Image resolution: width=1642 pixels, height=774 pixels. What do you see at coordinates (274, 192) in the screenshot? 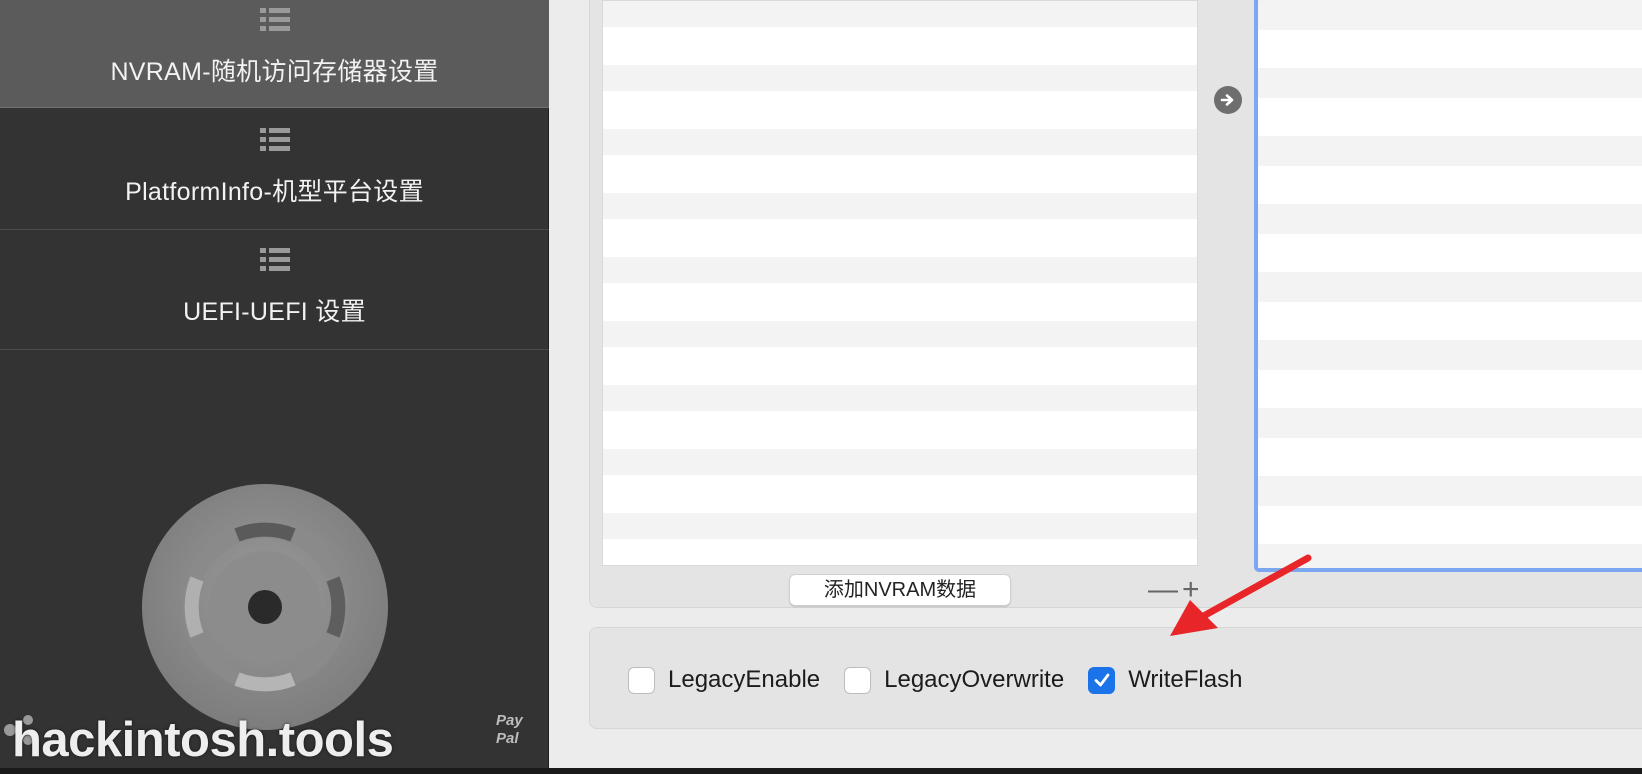
I see `sidebar-item-label: PlatformInfo-机型平台设置` at bounding box center [274, 192].